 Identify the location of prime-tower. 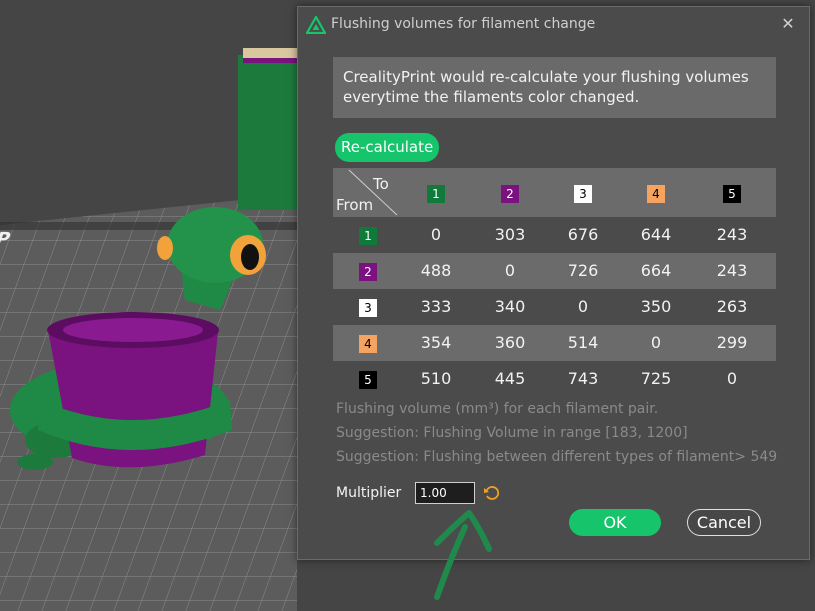
(267, 132).